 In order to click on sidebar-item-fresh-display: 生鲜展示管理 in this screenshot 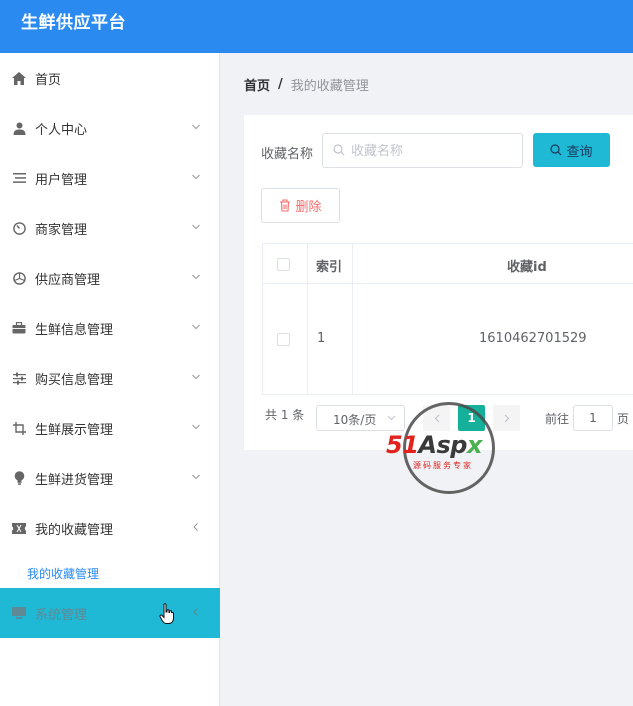, I will do `click(110, 428)`.